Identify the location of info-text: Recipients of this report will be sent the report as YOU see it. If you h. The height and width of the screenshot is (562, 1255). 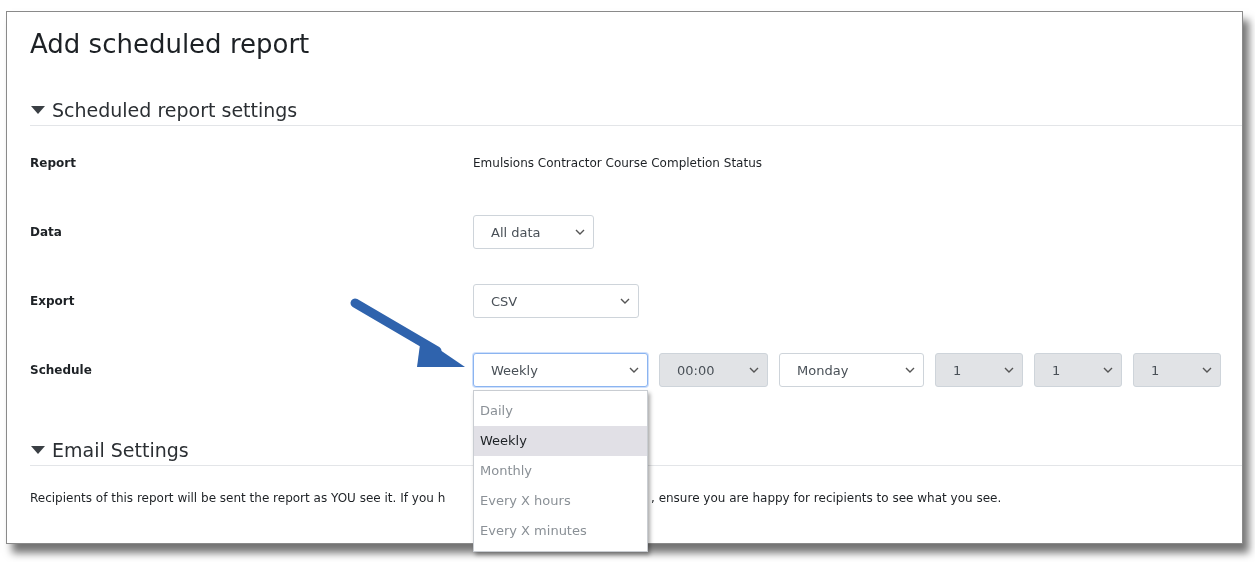
(238, 498).